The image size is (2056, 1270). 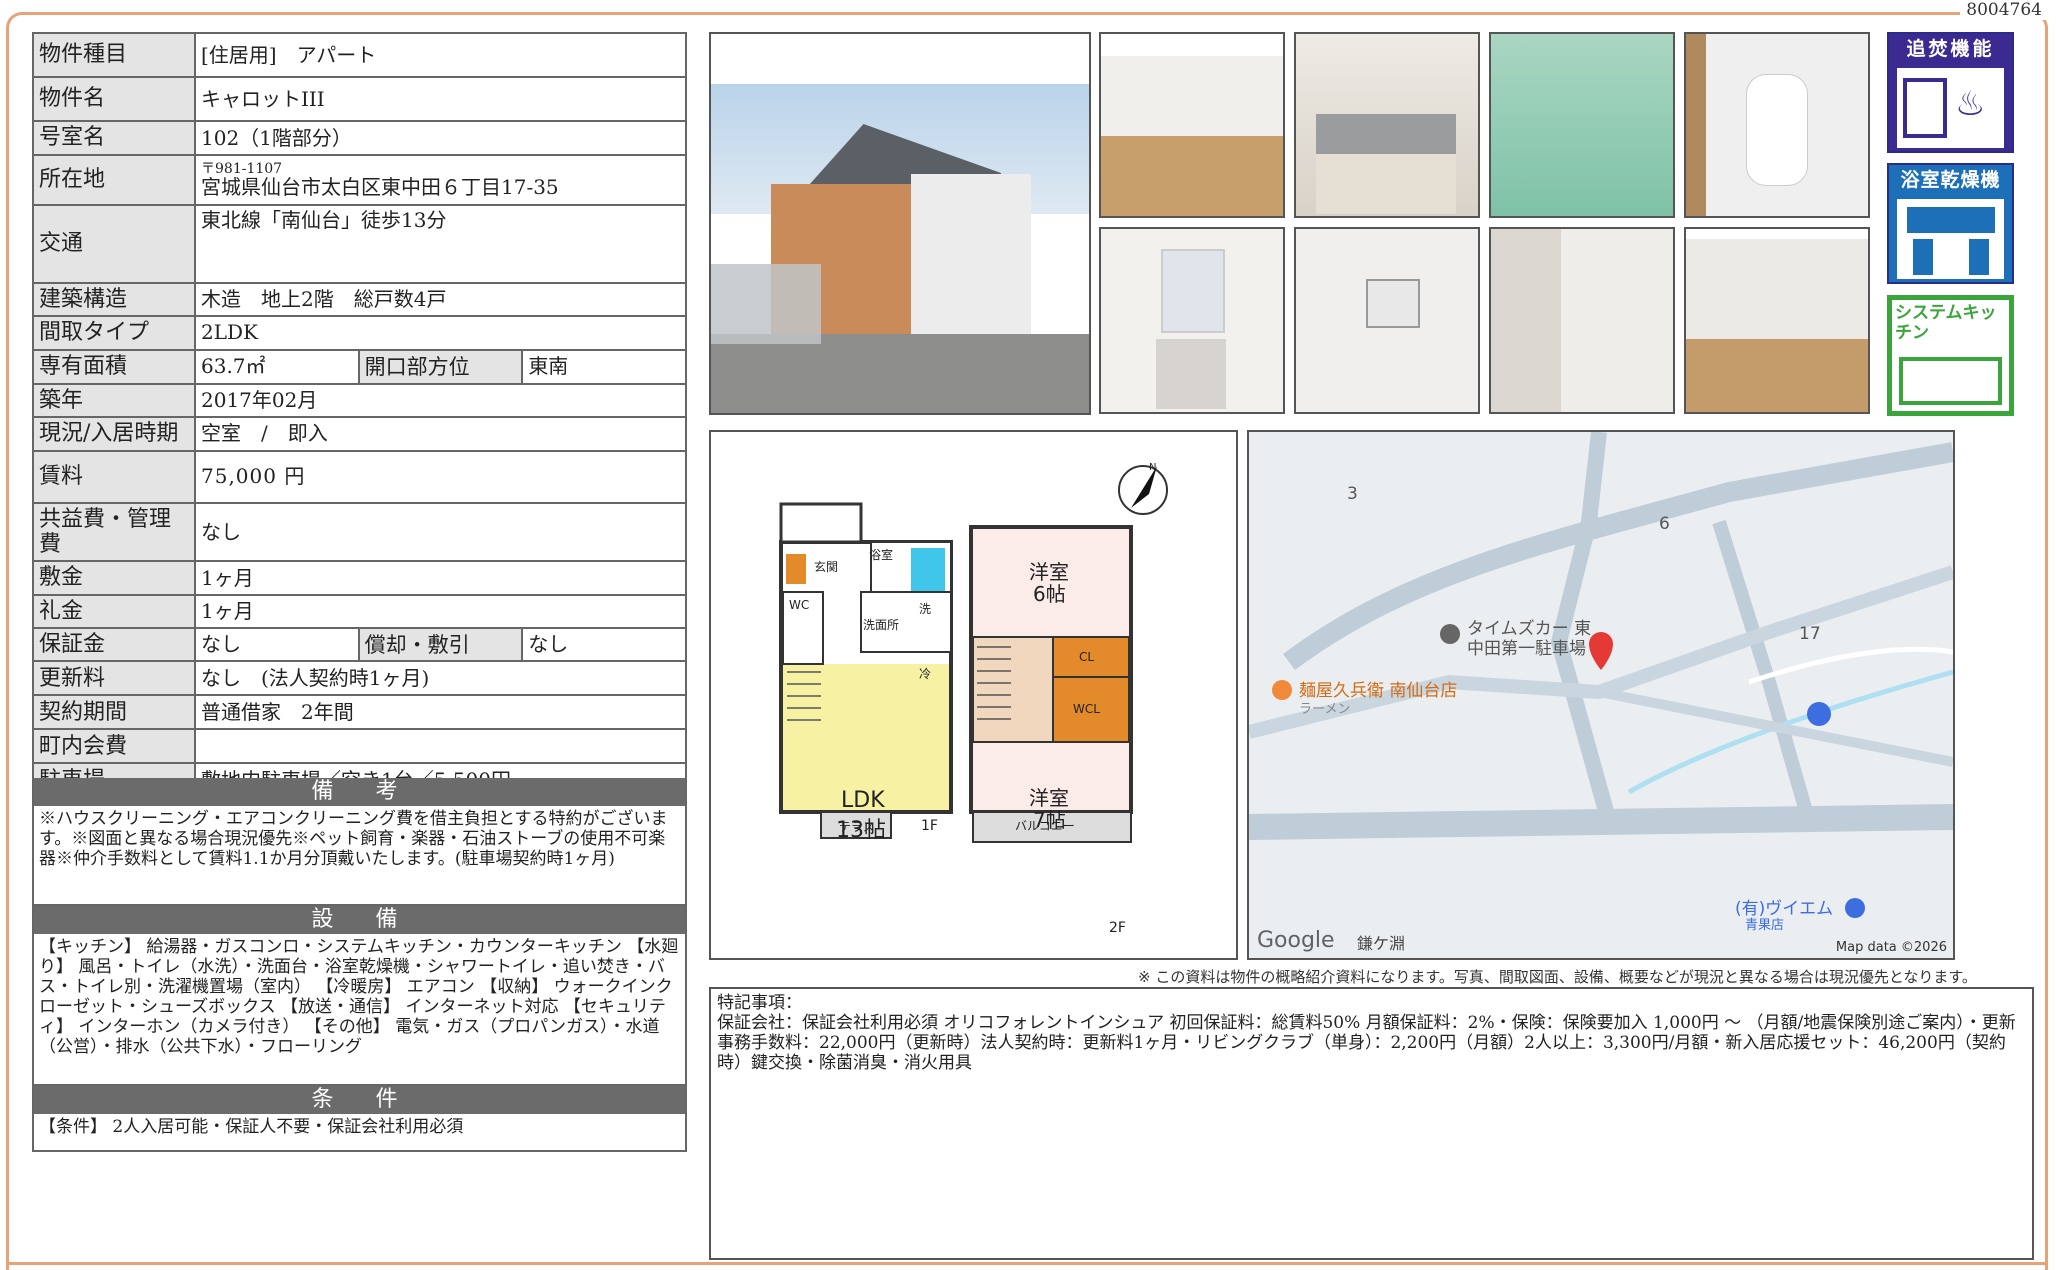 What do you see at coordinates (1387, 125) in the screenshot?
I see `photo-kitchen` at bounding box center [1387, 125].